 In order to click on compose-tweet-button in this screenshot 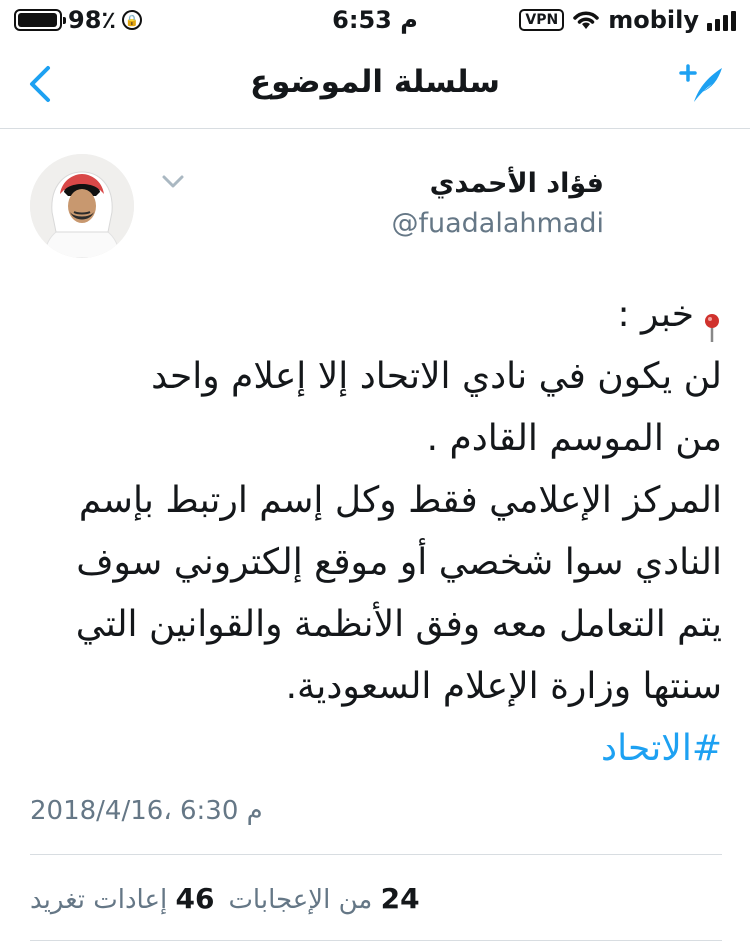, I will do `click(703, 83)`.